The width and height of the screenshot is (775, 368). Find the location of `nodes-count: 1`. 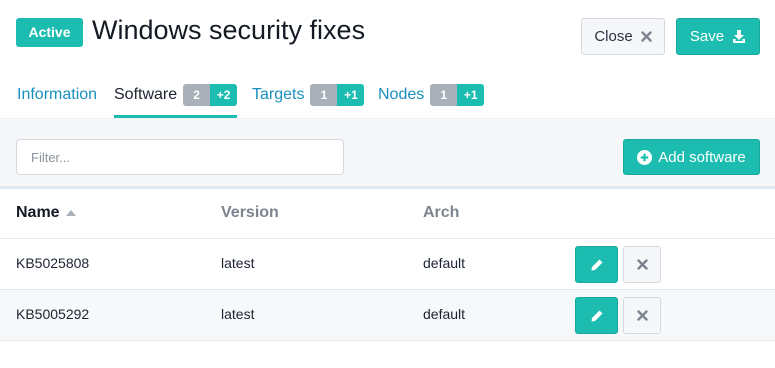

nodes-count: 1 is located at coordinates (444, 95).